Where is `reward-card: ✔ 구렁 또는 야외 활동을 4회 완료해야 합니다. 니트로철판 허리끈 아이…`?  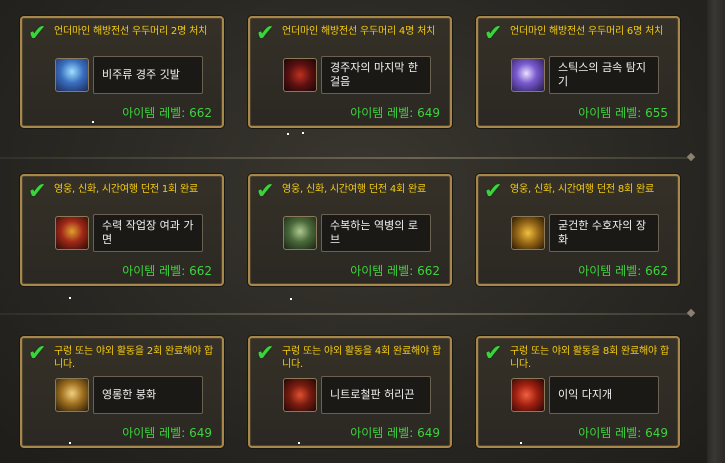 reward-card: ✔ 구렁 또는 야외 활동을 4회 완료해야 합니다. 니트로철판 허리끈 아이… is located at coordinates (350, 392).